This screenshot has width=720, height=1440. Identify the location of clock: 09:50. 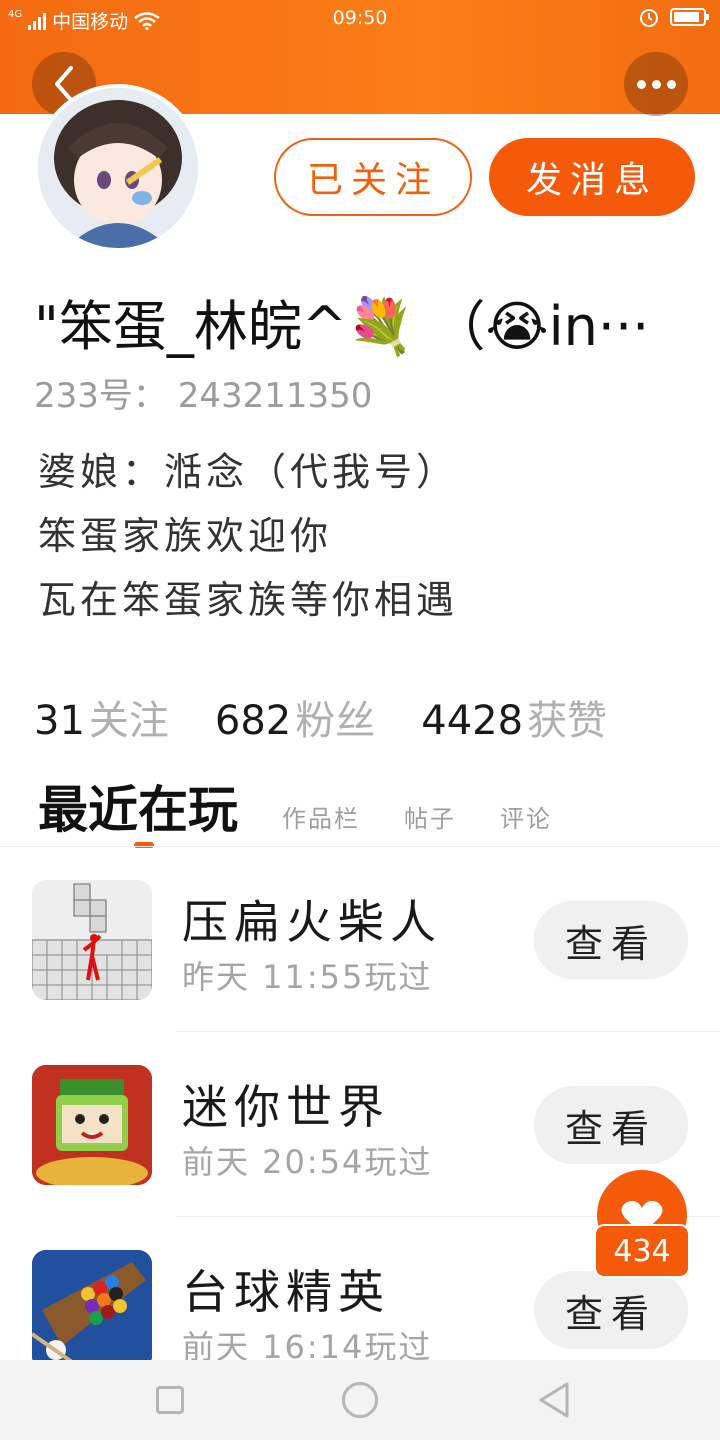
(360, 18).